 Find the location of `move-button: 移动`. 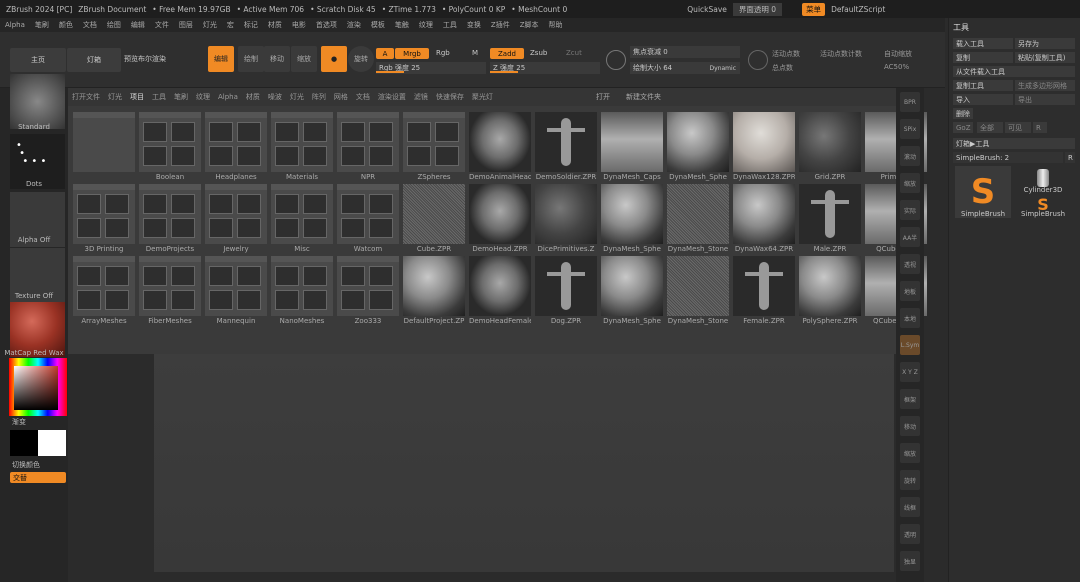

move-button: 移动 is located at coordinates (277, 59).